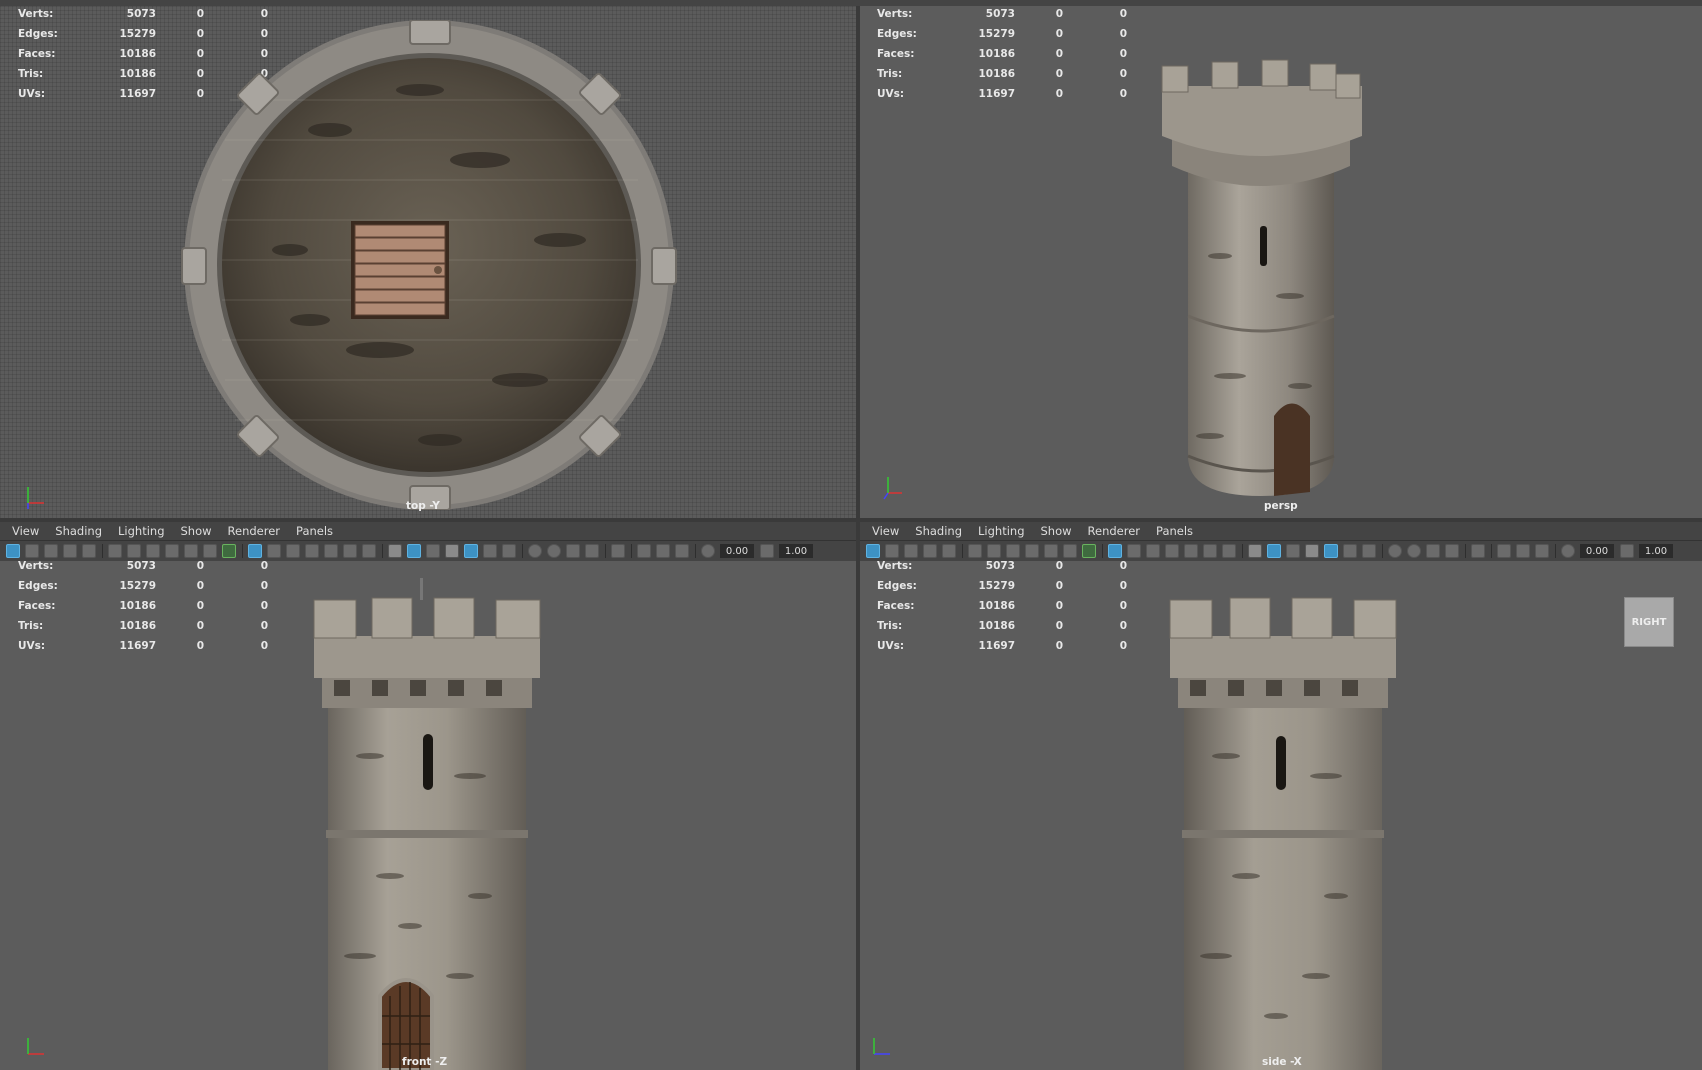  Describe the element at coordinates (1649, 622) in the screenshot. I see `view-cube: RIGHT` at that location.